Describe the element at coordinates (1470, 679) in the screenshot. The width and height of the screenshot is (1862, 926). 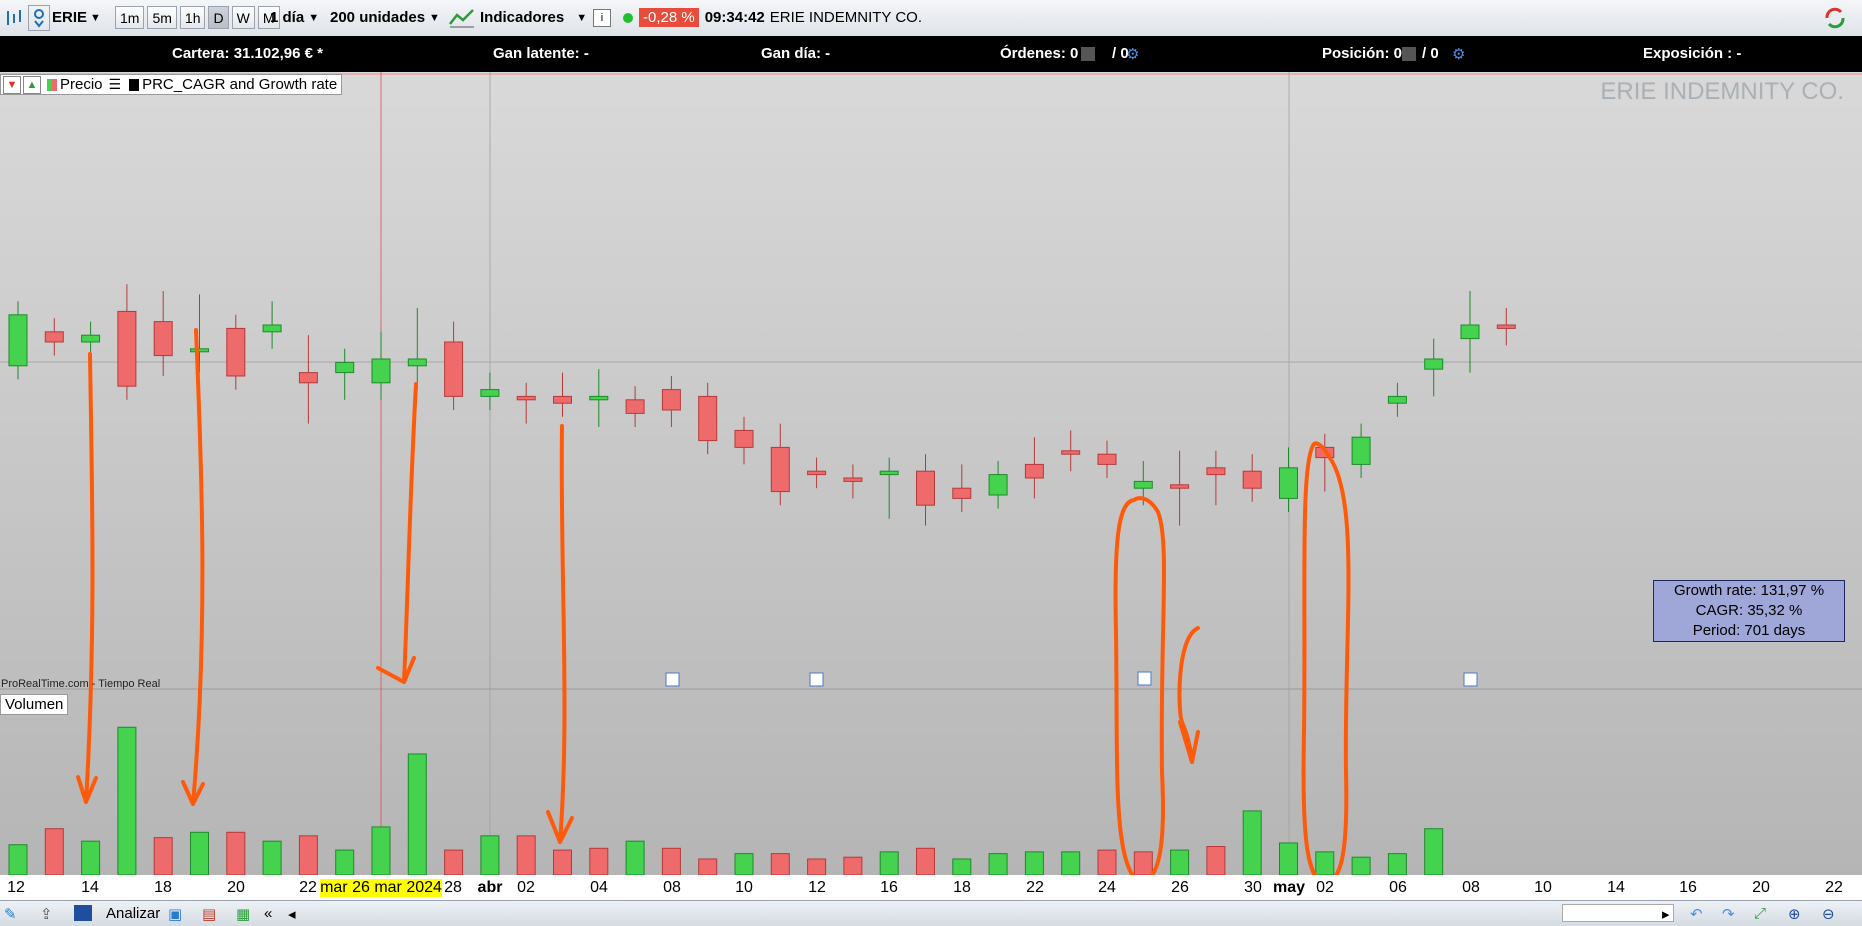
I see `event-icon` at that location.